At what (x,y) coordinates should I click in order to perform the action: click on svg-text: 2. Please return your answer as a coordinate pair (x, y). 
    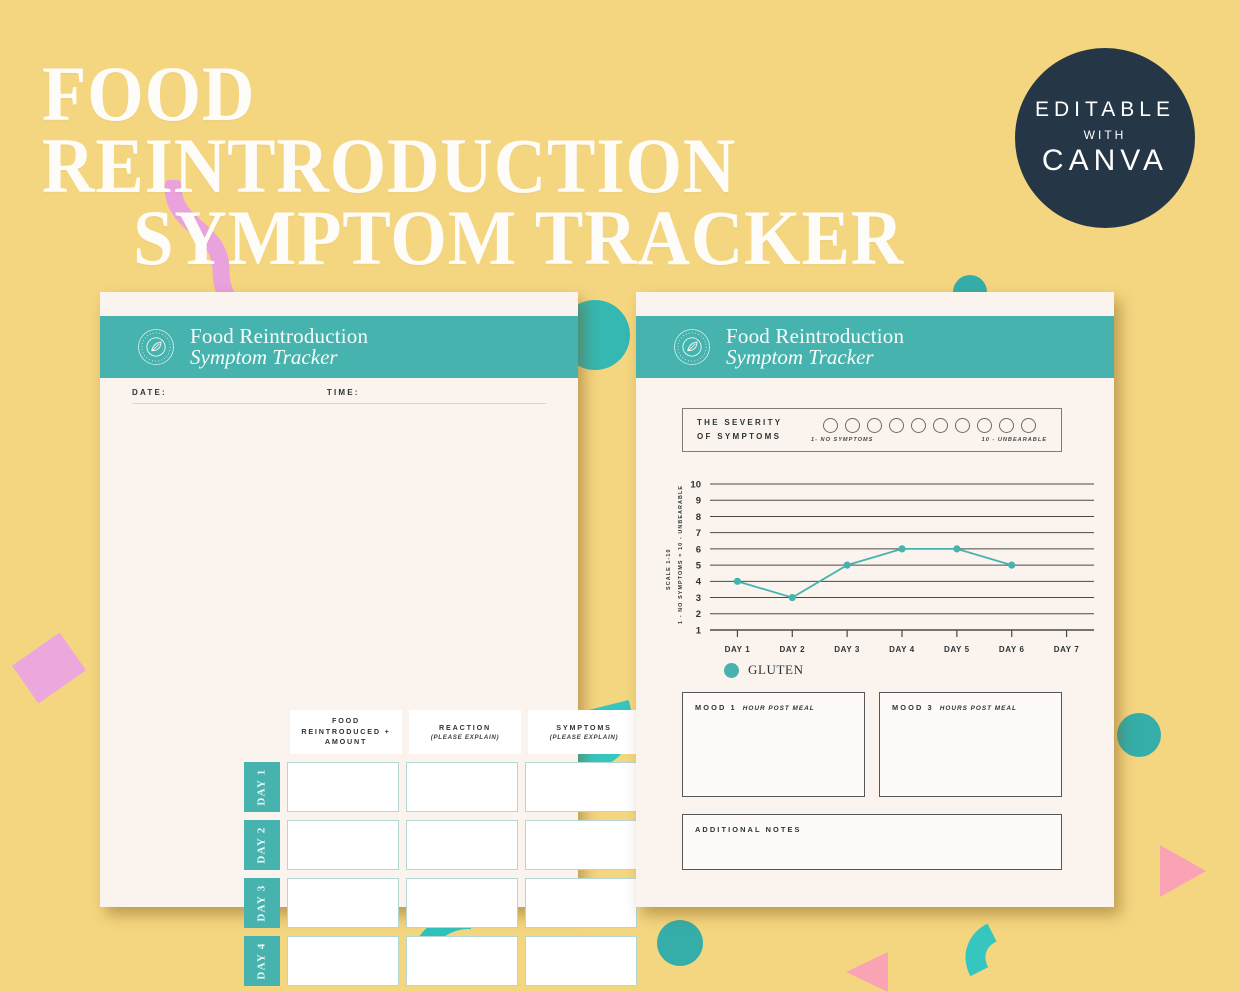
    Looking at the image, I should click on (698, 614).